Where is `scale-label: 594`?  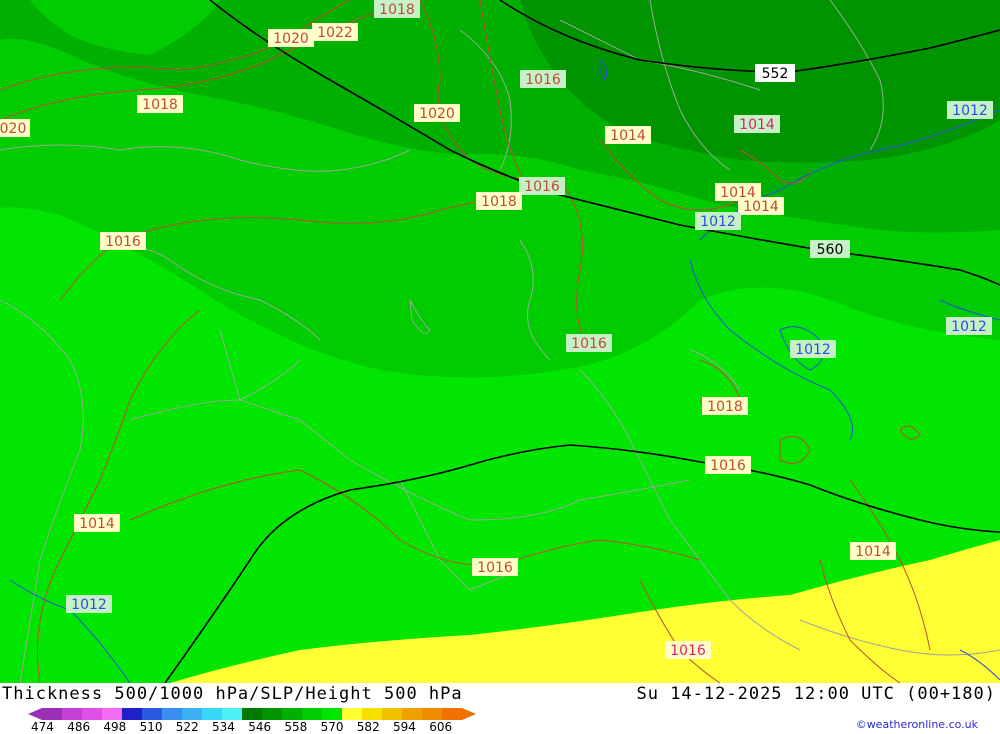 scale-label: 594 is located at coordinates (404, 727).